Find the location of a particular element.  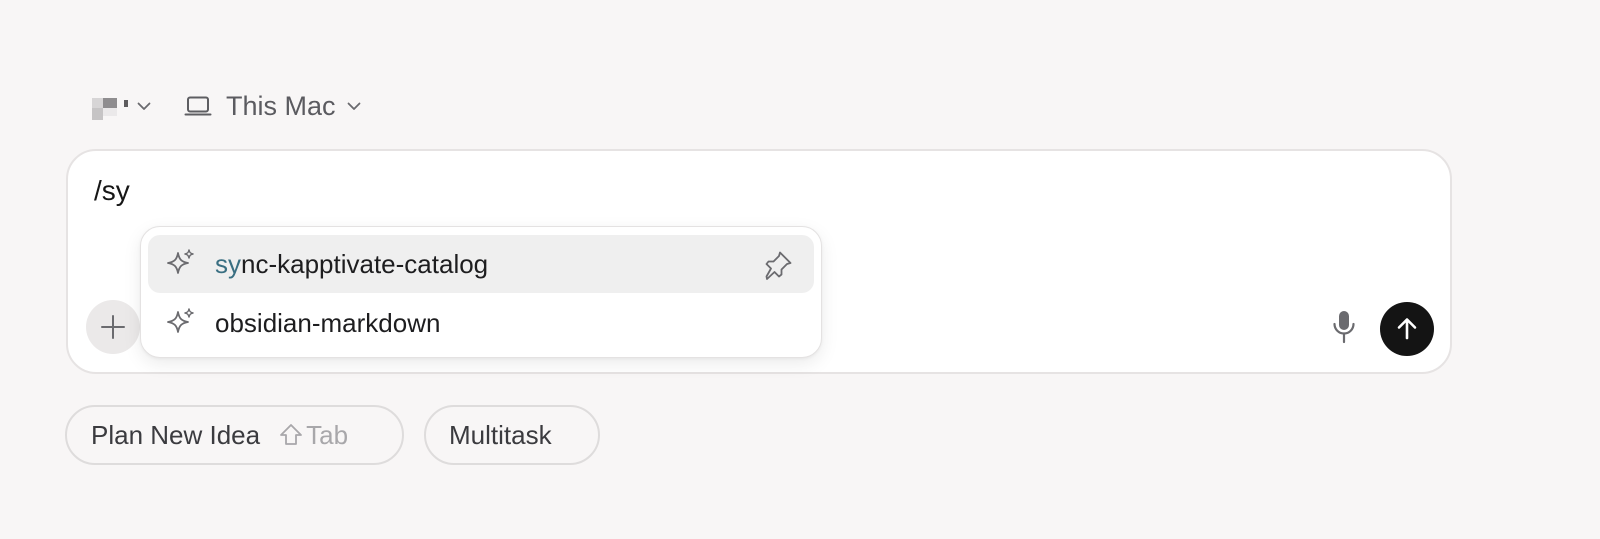

autocomplete-item-label: obsidian-markdown is located at coordinates (328, 322).